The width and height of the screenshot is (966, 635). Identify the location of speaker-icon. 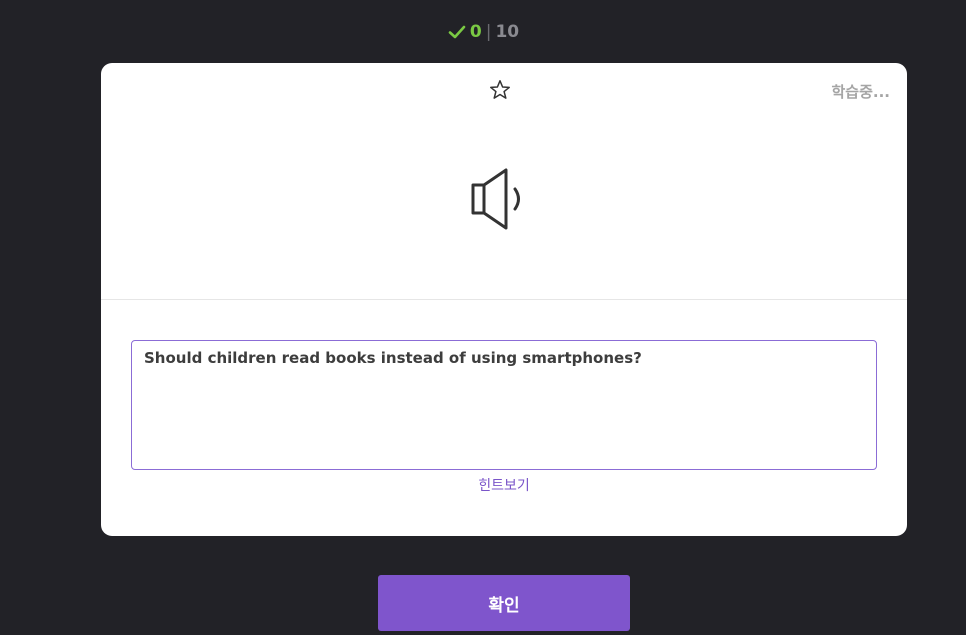
(499, 199).